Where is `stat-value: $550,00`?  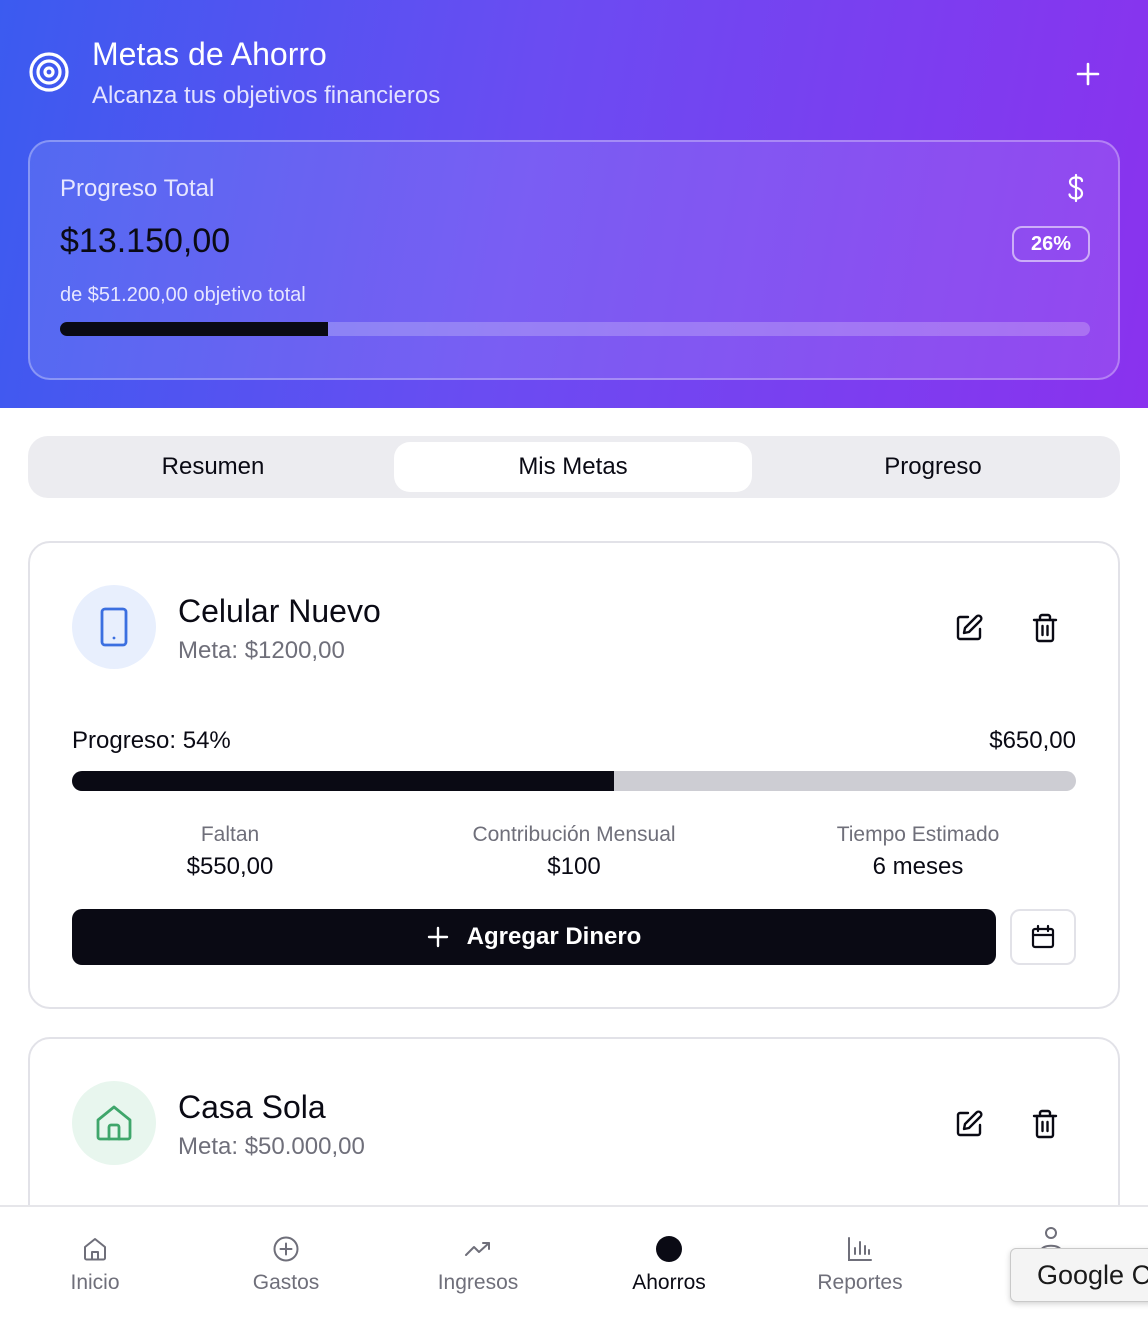 stat-value: $550,00 is located at coordinates (230, 866).